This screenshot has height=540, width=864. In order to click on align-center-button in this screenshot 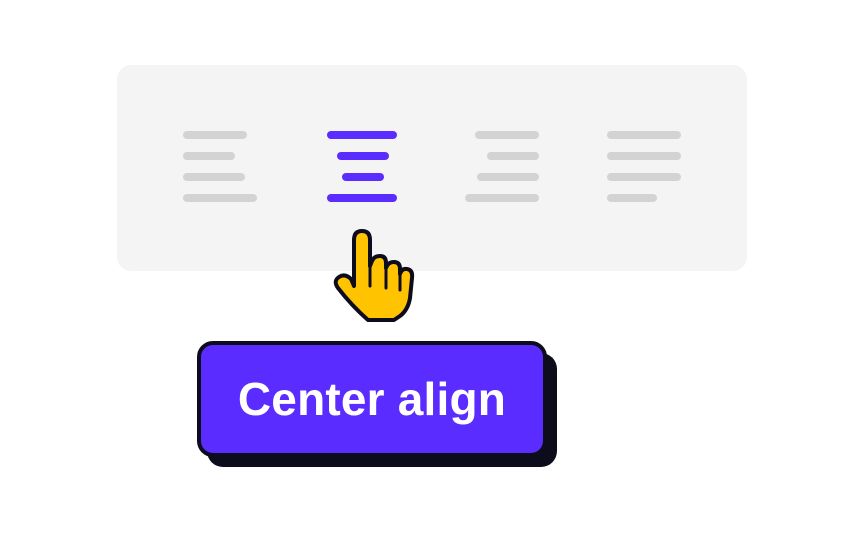, I will do `click(364, 169)`.